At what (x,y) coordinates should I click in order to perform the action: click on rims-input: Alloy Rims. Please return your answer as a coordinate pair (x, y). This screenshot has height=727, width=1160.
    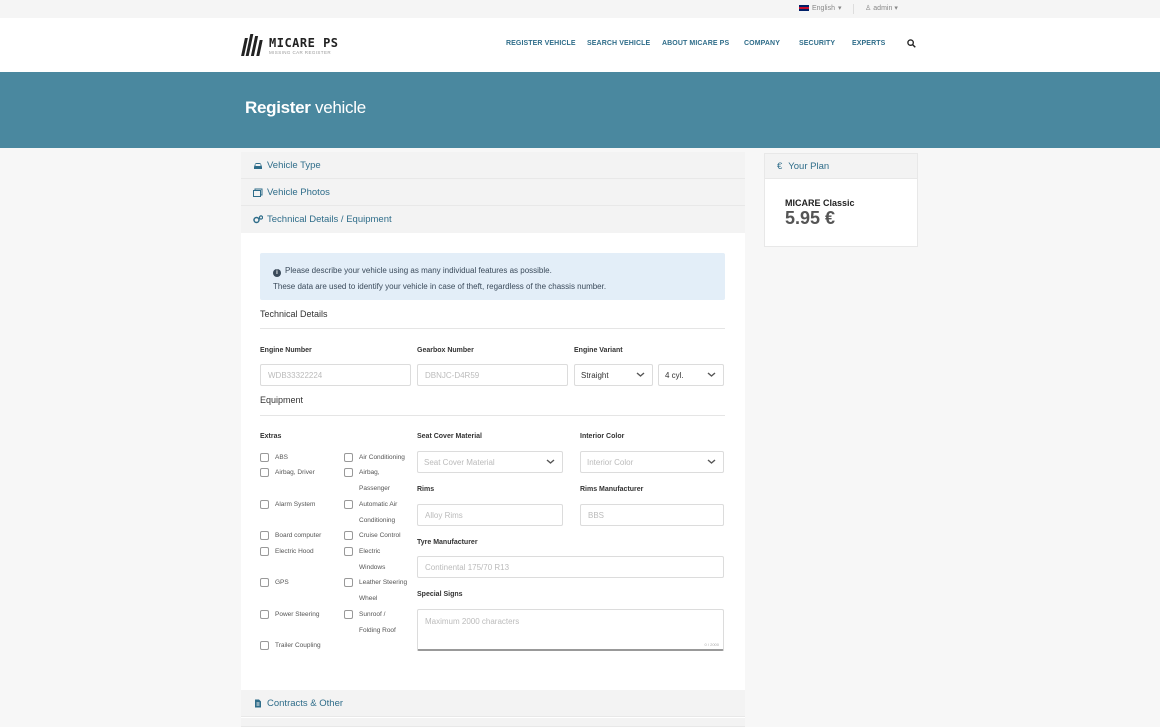
    Looking at the image, I should click on (490, 515).